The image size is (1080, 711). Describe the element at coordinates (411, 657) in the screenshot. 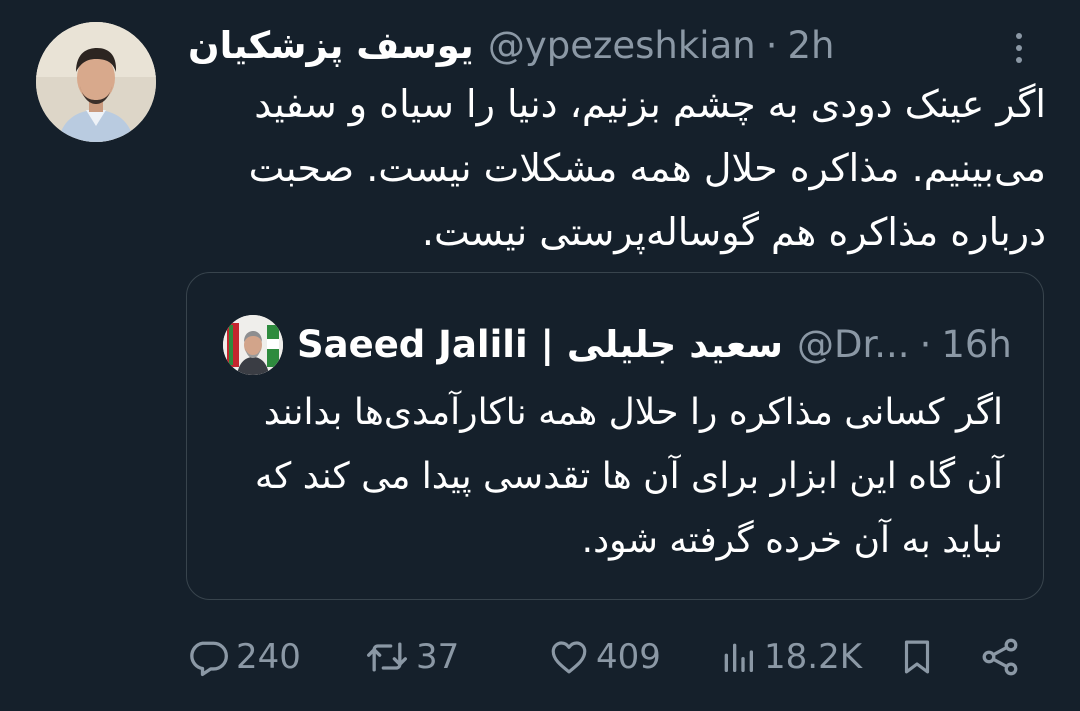

I see `retweet-button: 37` at that location.